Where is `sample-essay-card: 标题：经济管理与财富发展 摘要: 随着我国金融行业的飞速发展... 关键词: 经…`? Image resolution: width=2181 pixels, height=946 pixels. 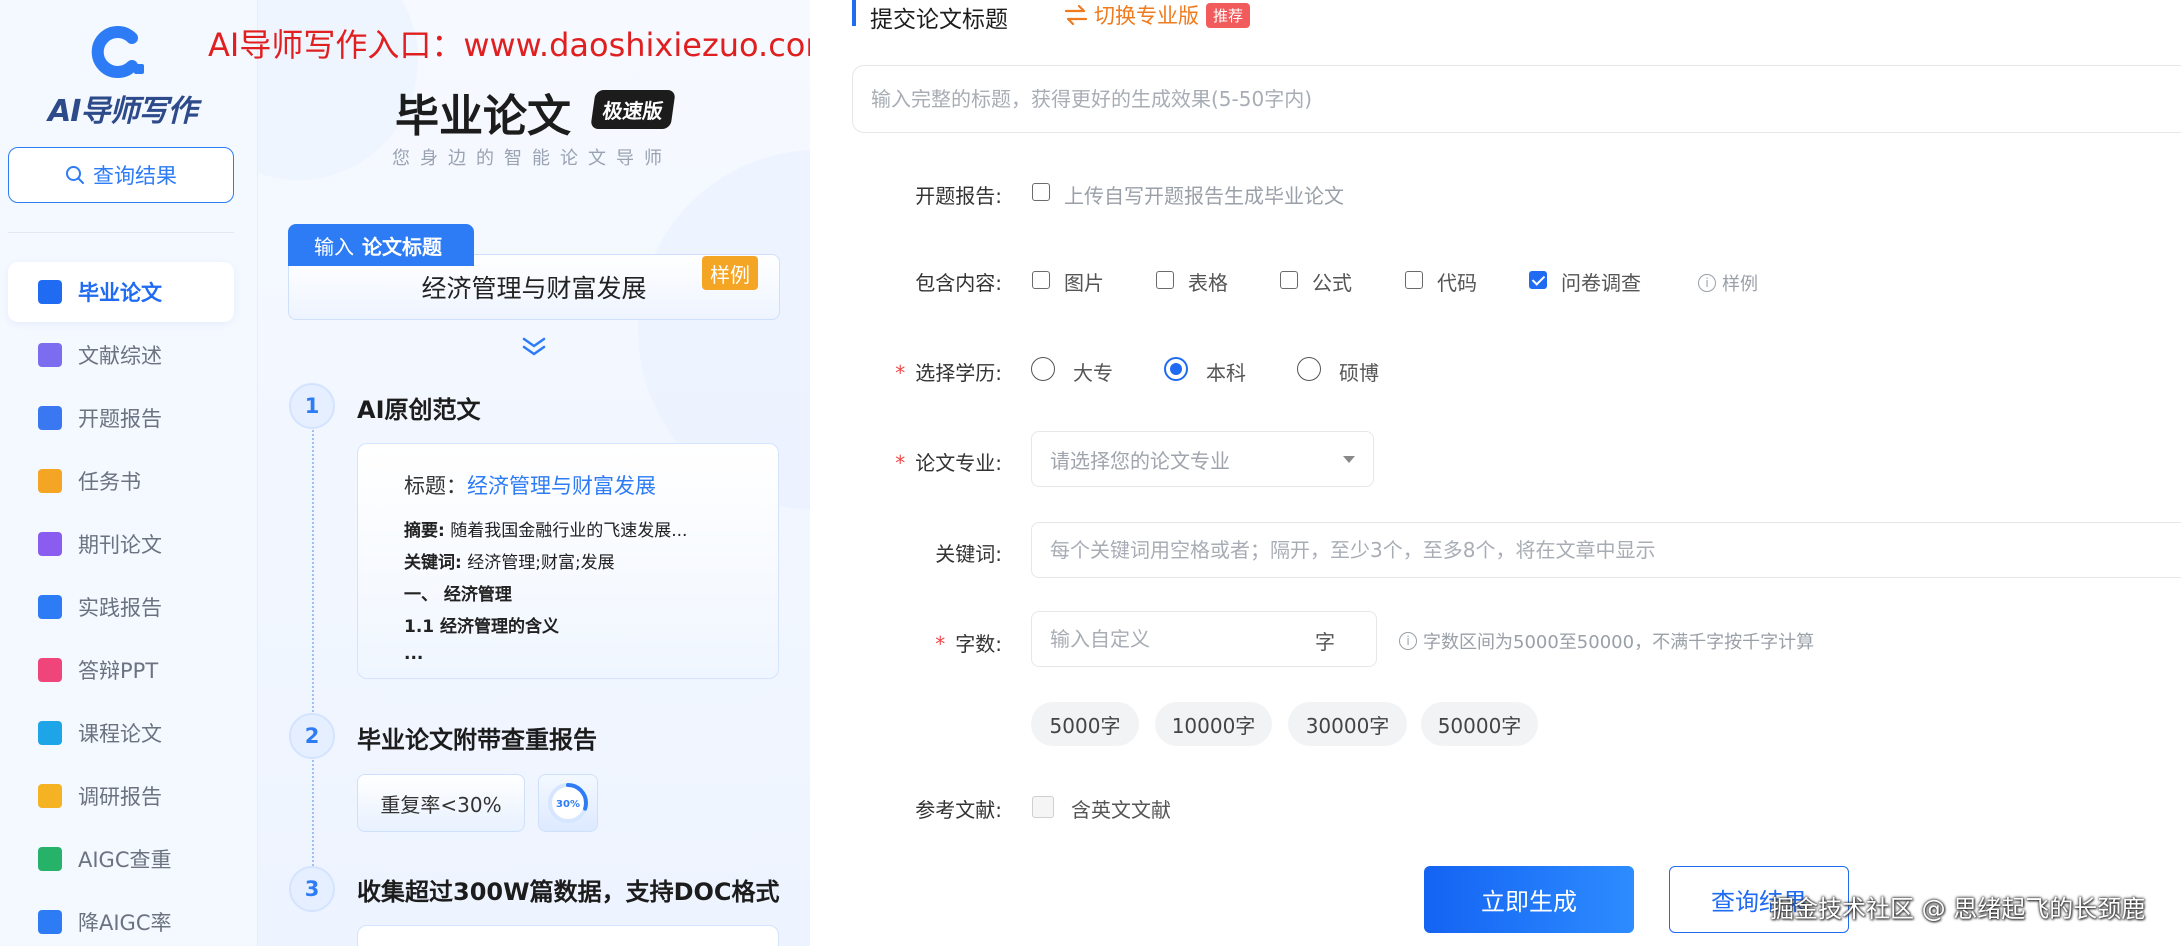 sample-essay-card: 标题：经济管理与财富发展 摘要: 随着我国金融行业的飞速发展... 关键词: 经… is located at coordinates (568, 561).